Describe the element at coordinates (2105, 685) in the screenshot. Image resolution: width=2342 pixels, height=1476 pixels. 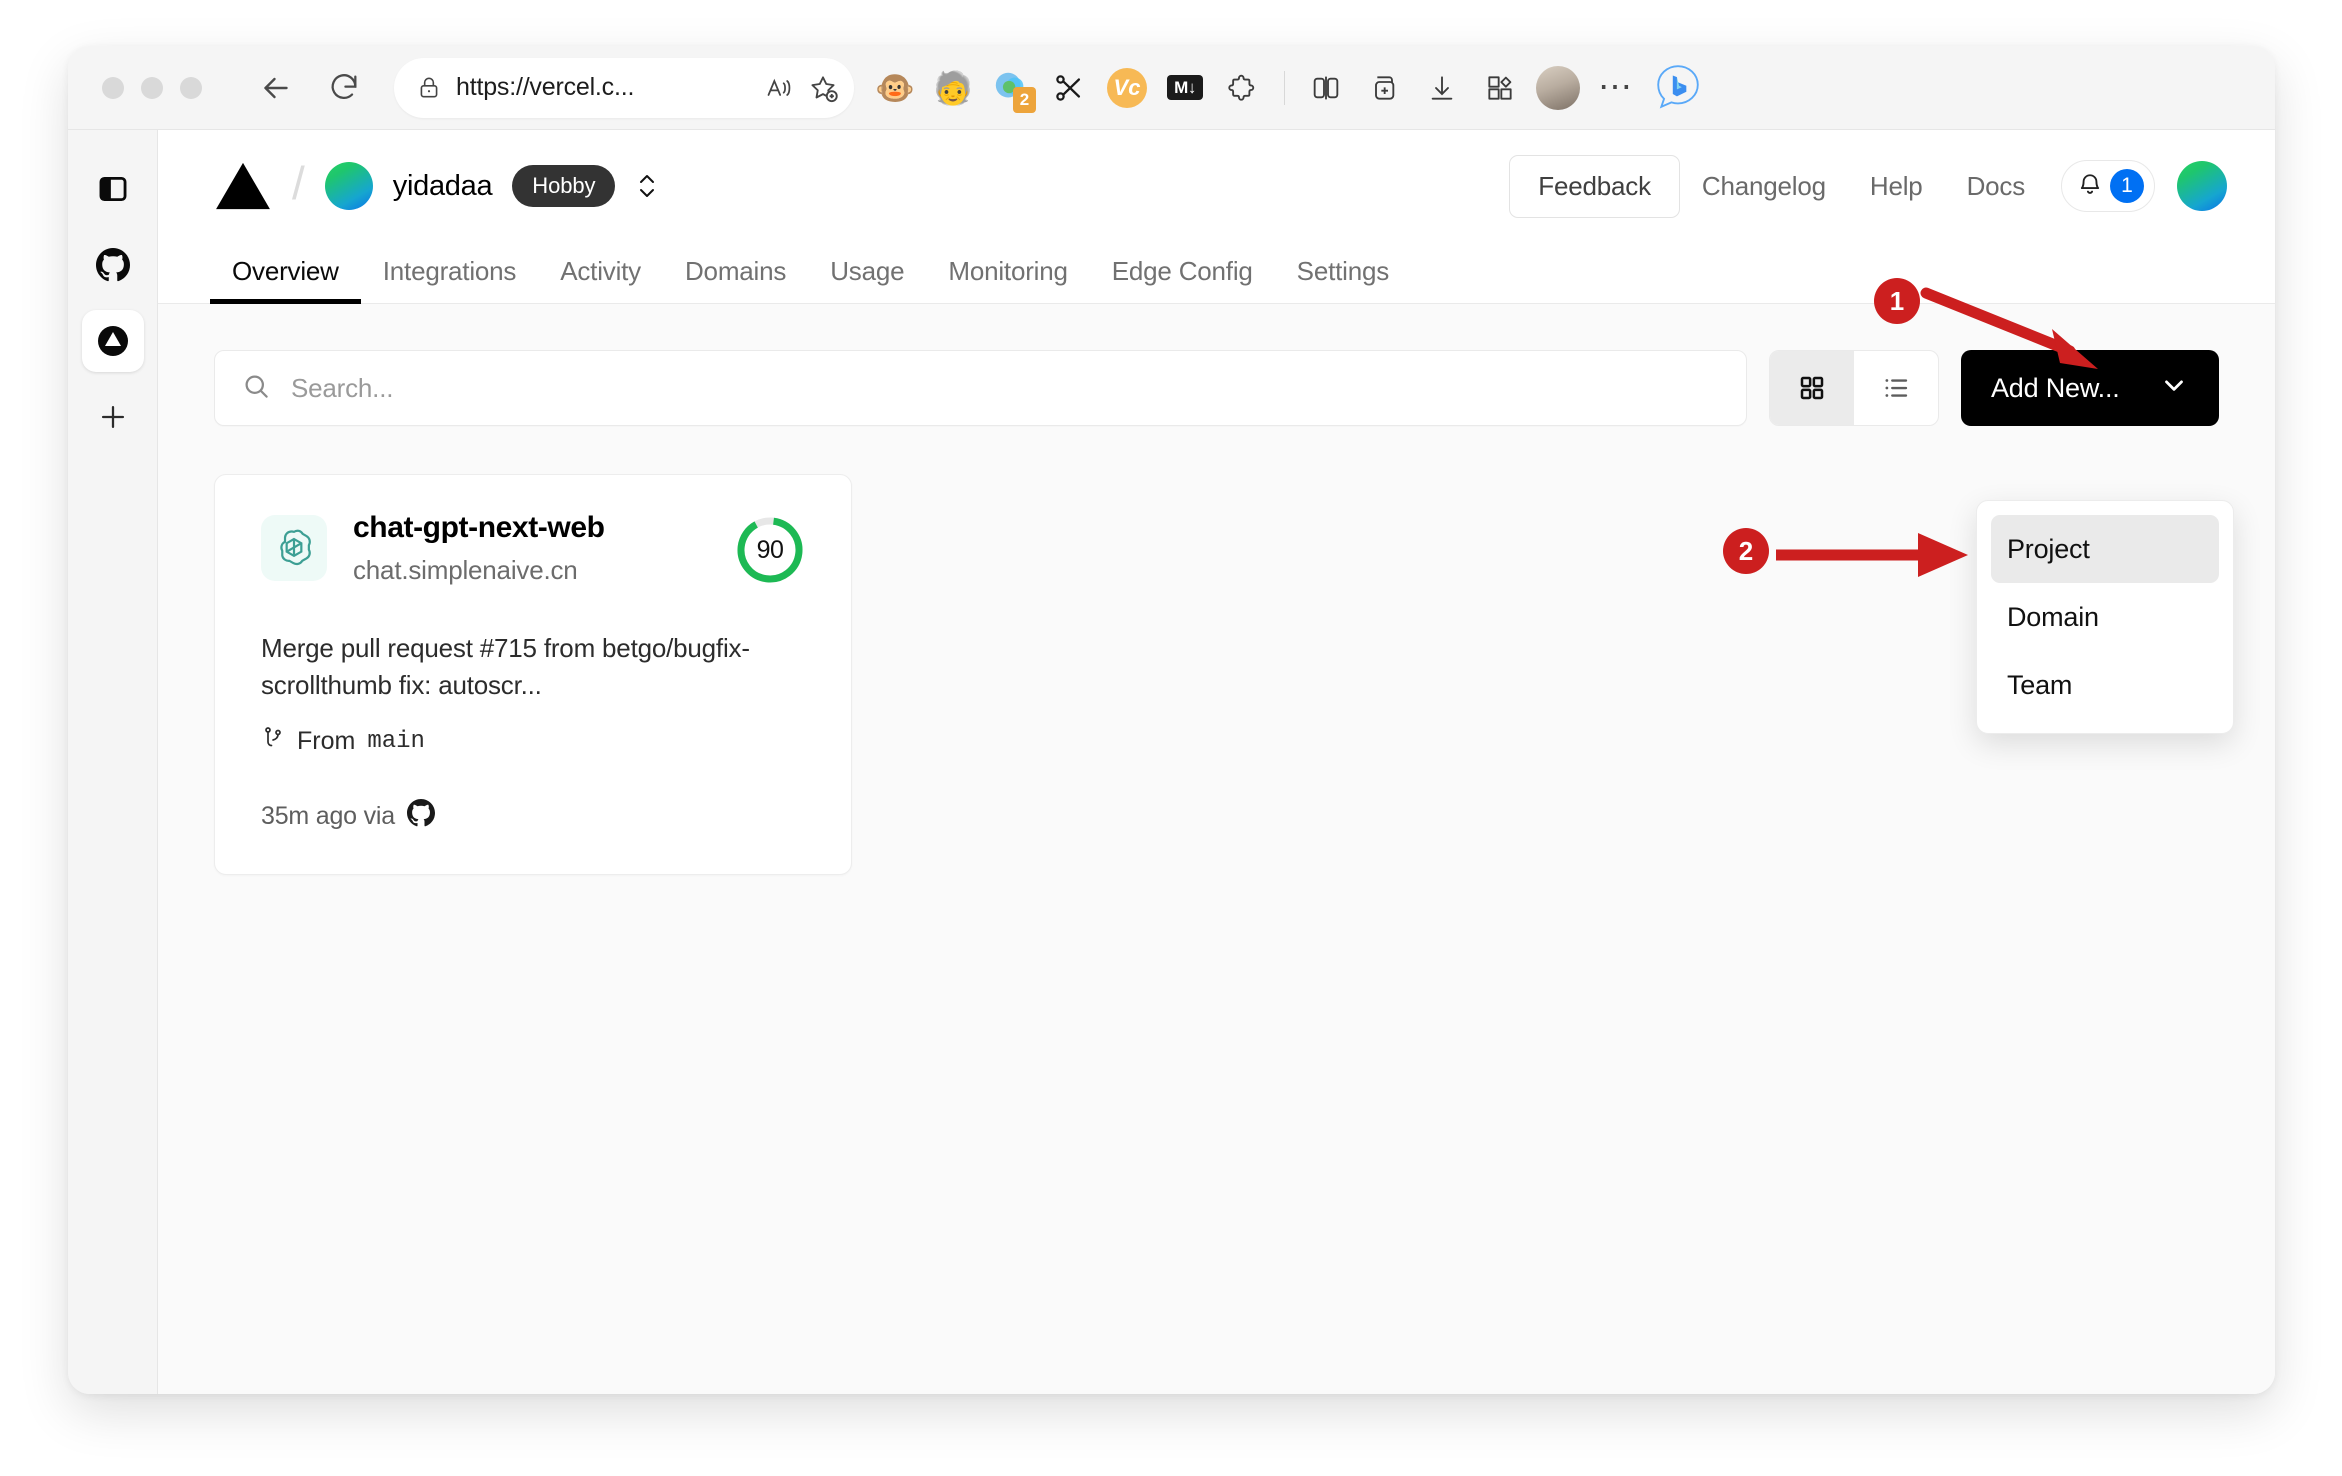
I see `dropdown-team-item: Team` at that location.